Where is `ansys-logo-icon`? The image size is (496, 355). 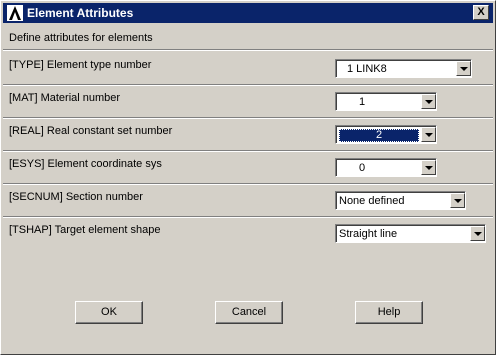
ansys-logo-icon is located at coordinates (15, 13).